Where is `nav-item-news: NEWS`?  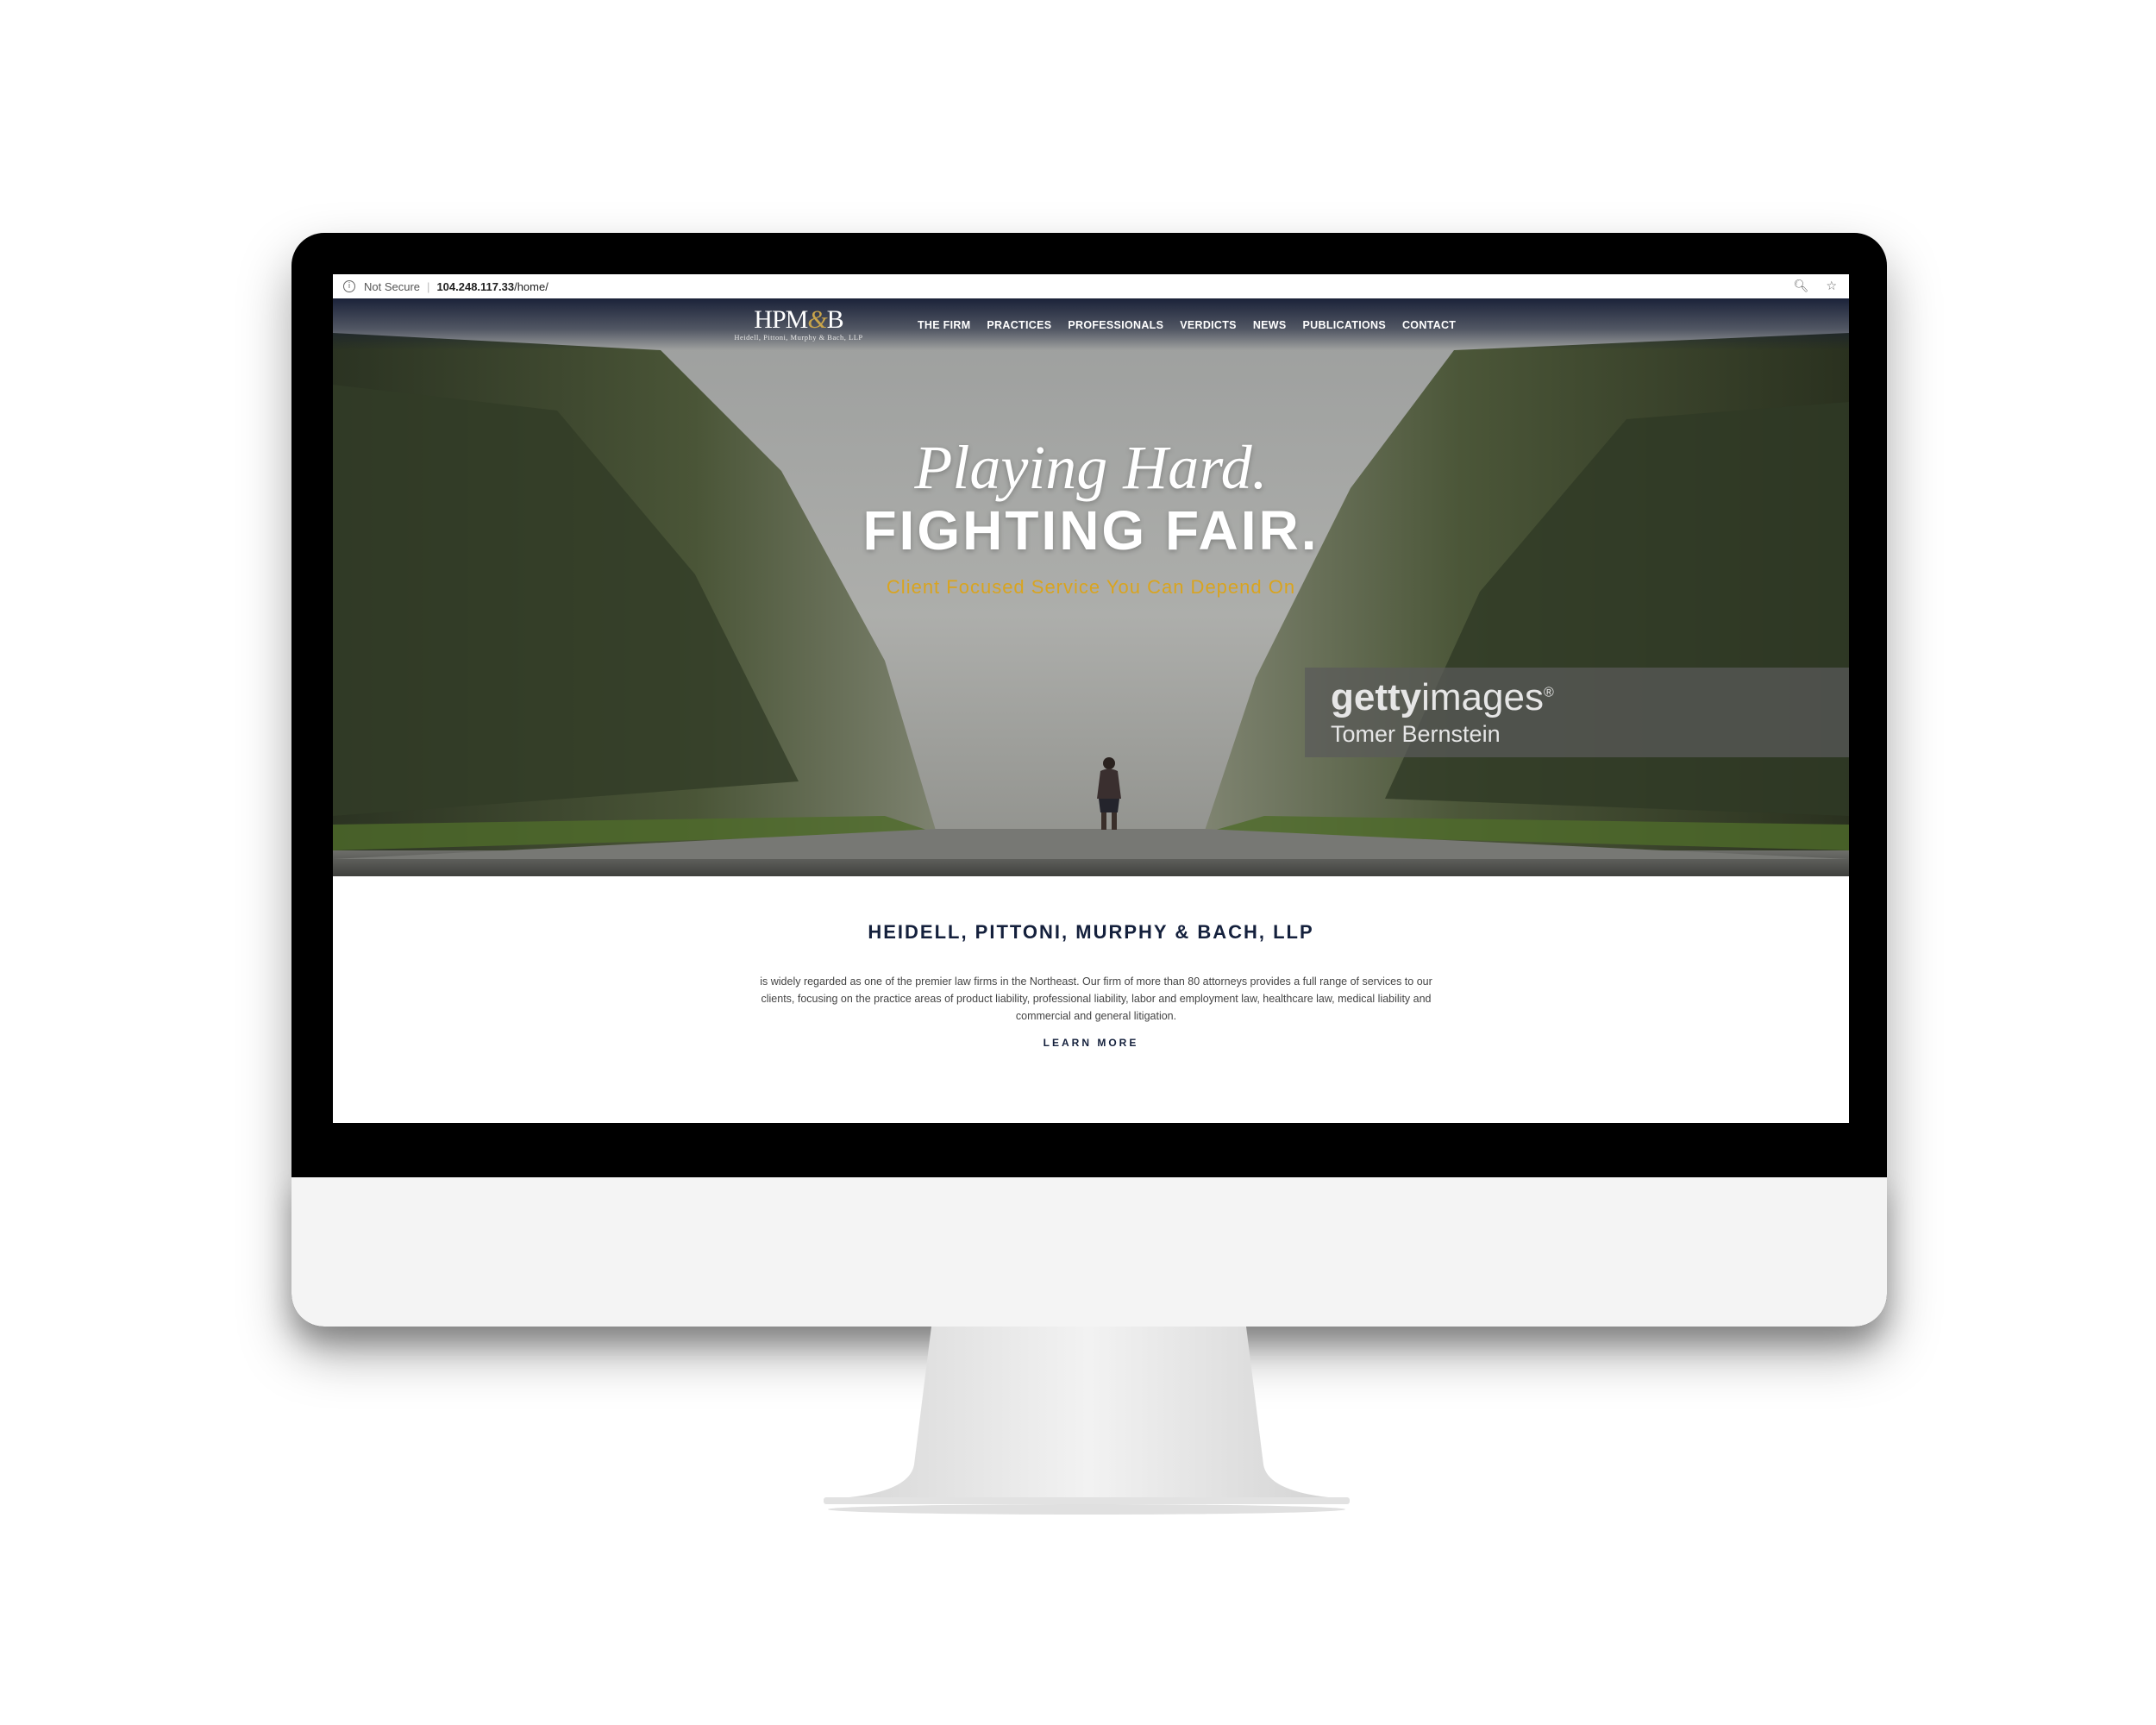
nav-item-news: NEWS is located at coordinates (1270, 325).